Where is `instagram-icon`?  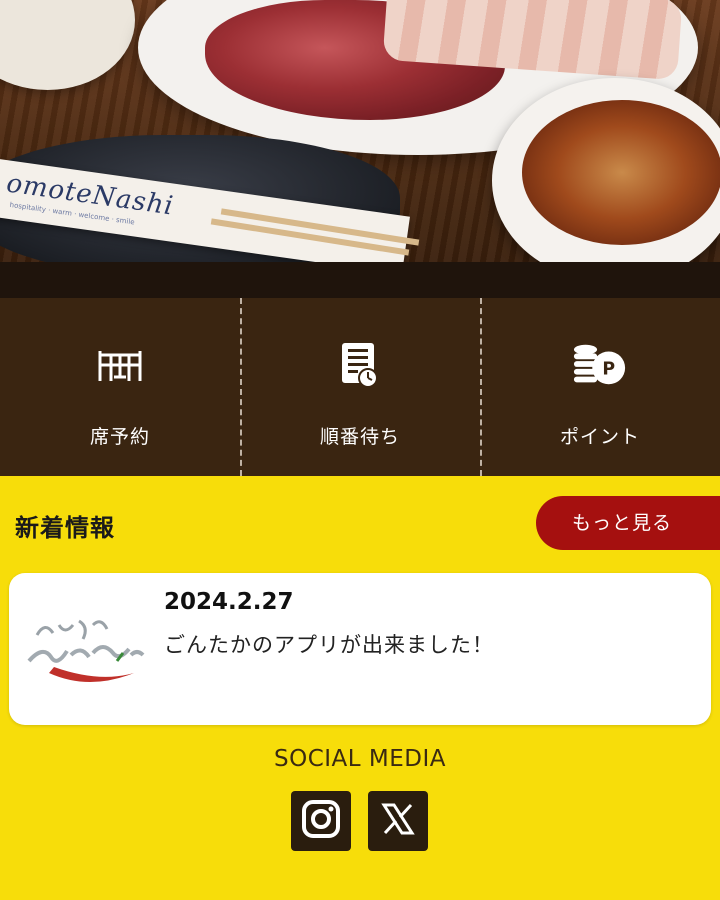 instagram-icon is located at coordinates (321, 821).